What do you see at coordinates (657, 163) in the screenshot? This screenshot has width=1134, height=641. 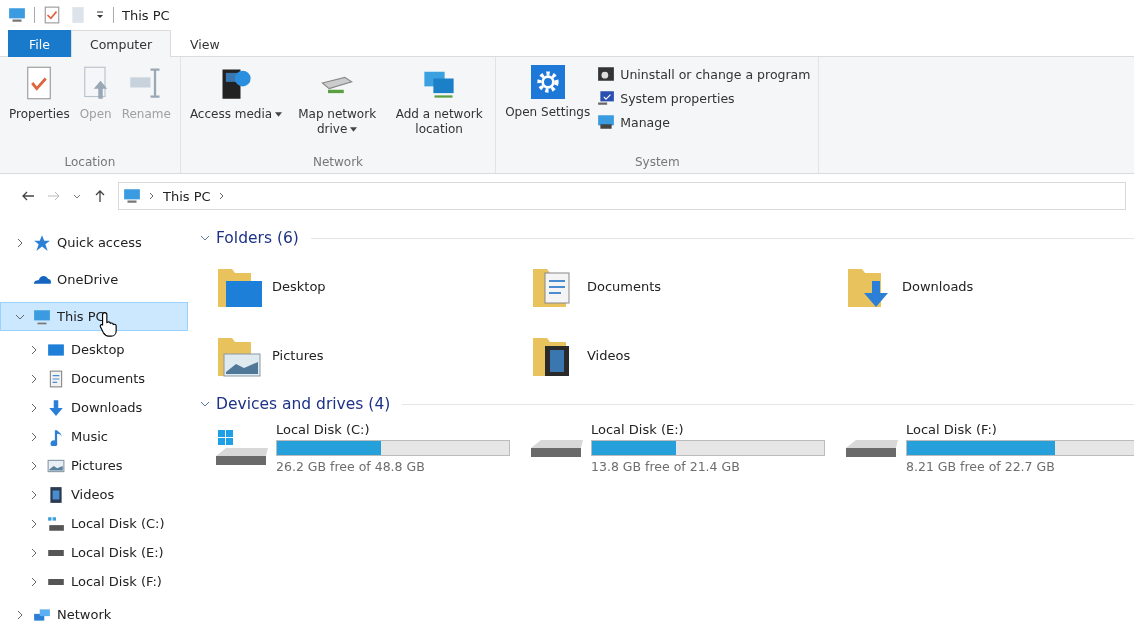 I see `group-label: System` at bounding box center [657, 163].